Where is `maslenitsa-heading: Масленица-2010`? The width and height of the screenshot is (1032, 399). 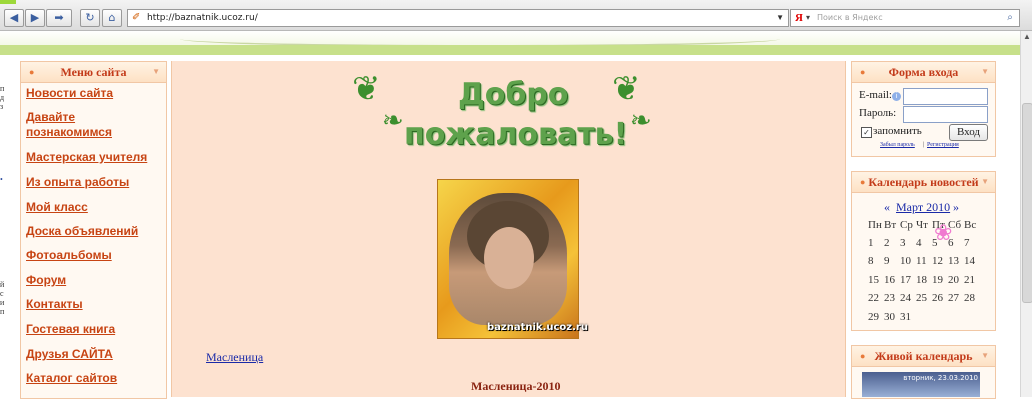 maslenitsa-heading: Масленица-2010 is located at coordinates (516, 386).